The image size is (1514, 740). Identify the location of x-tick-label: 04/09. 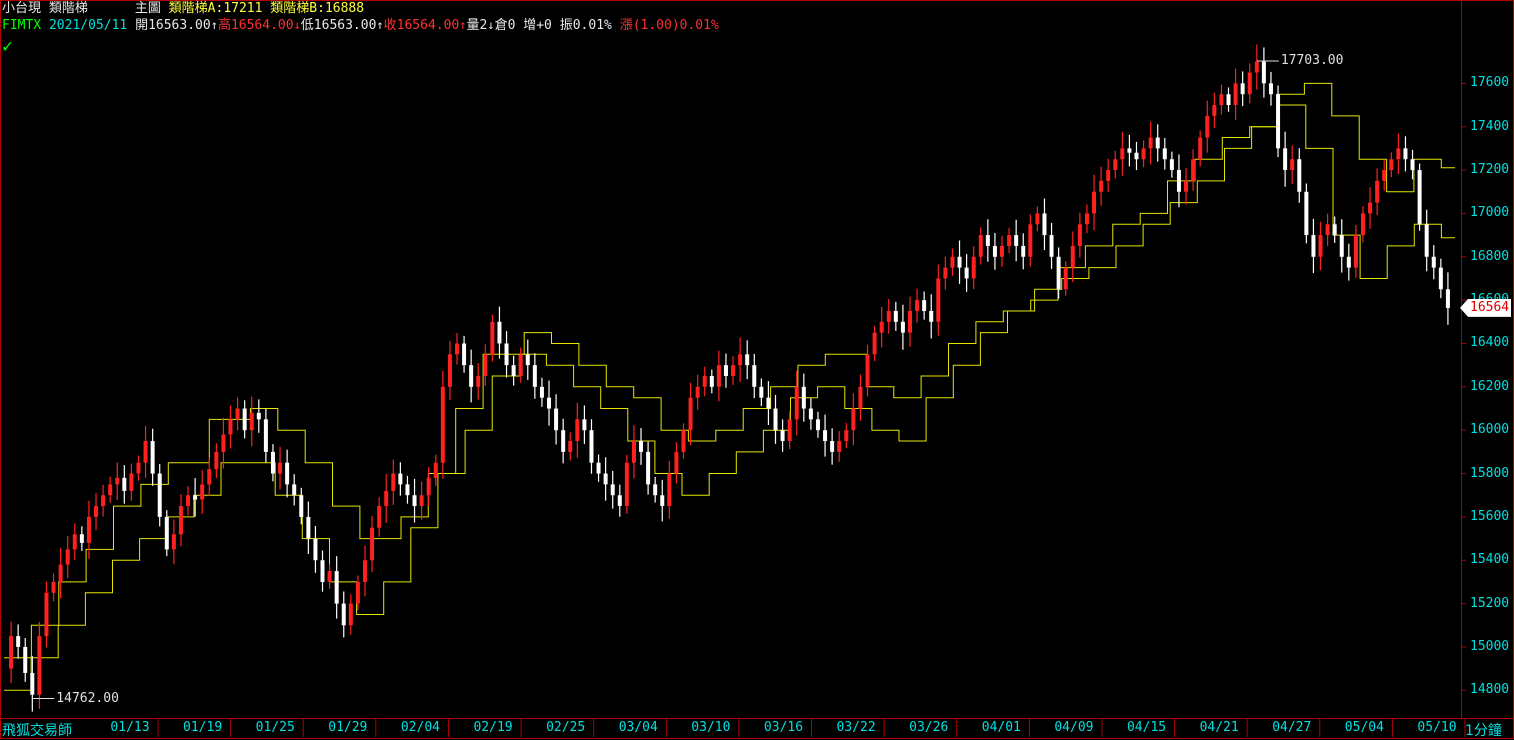
(1074, 727).